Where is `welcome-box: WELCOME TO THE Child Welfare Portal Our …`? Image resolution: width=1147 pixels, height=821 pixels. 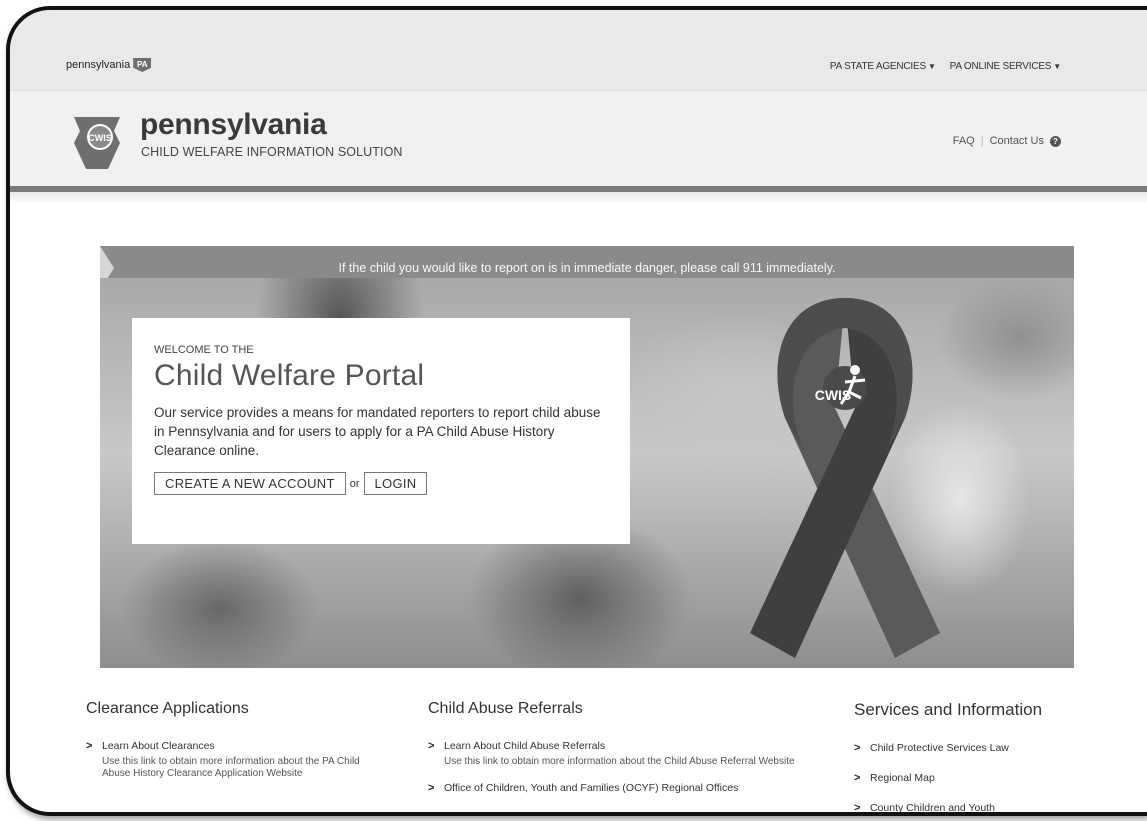 welcome-box: WELCOME TO THE Child Welfare Portal Our … is located at coordinates (381, 431).